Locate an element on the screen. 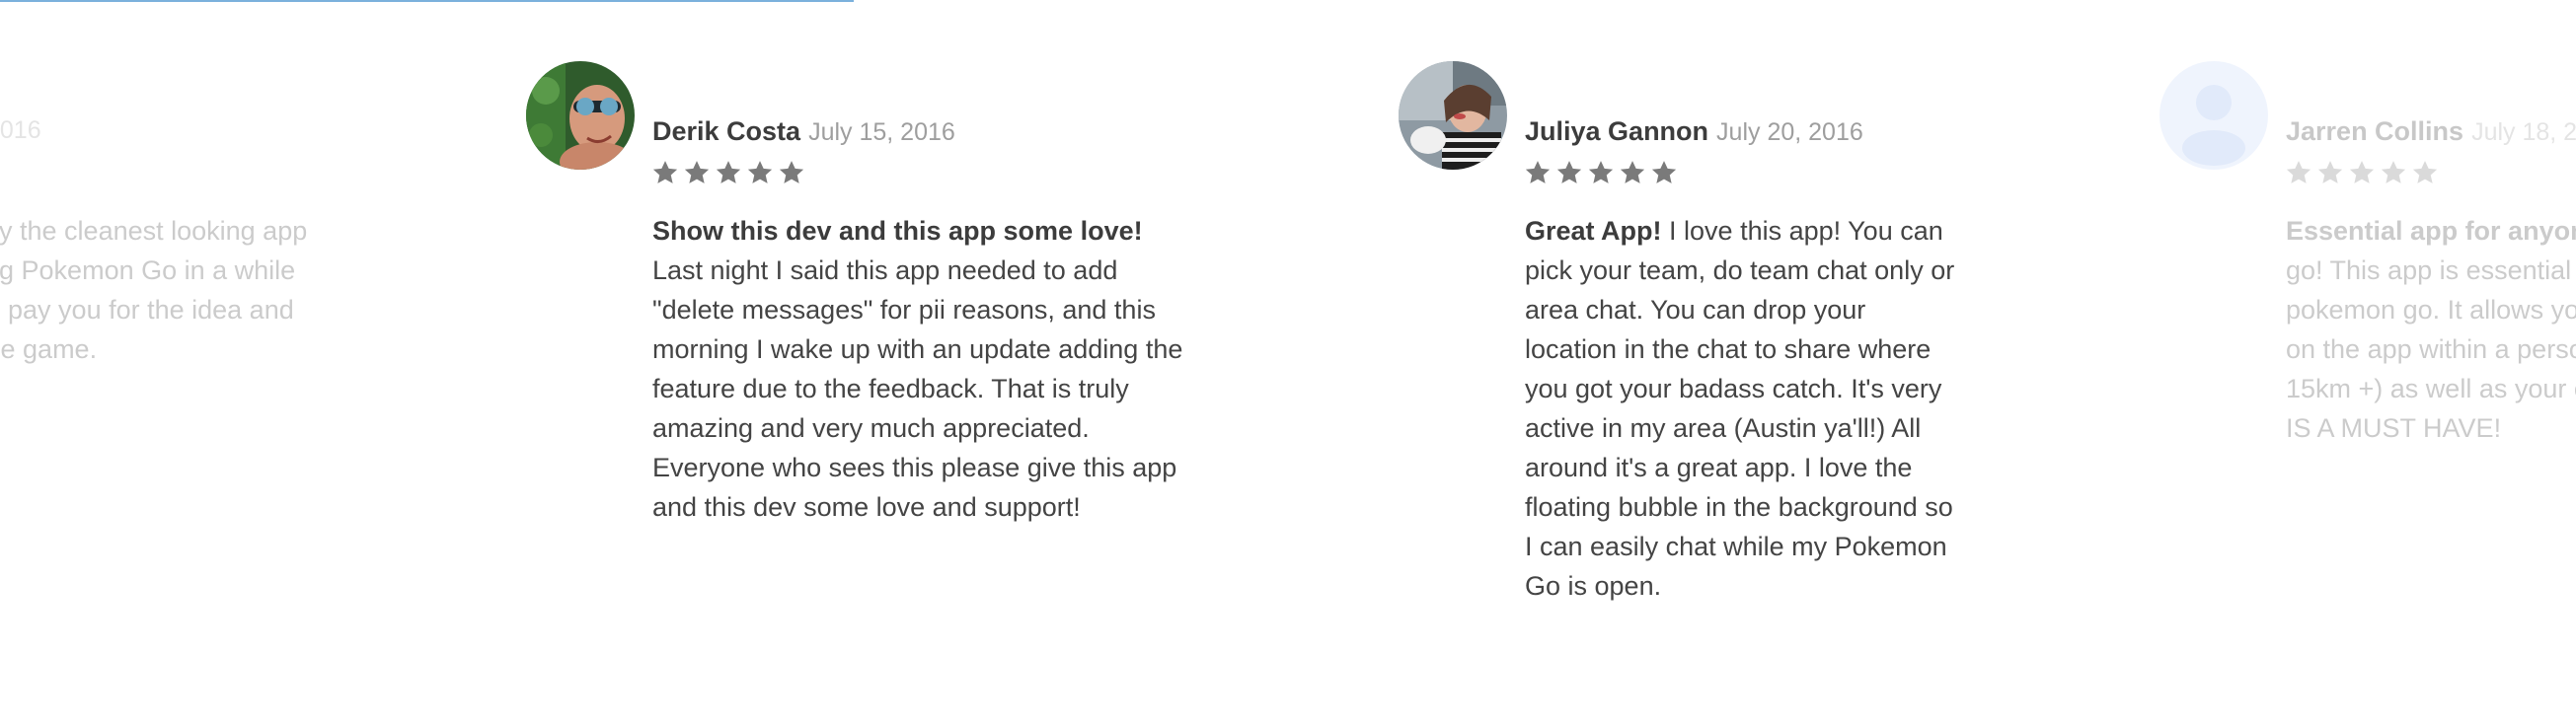 The image size is (2576, 726). review-line: go! This app is essential f is located at coordinates (2431, 270).